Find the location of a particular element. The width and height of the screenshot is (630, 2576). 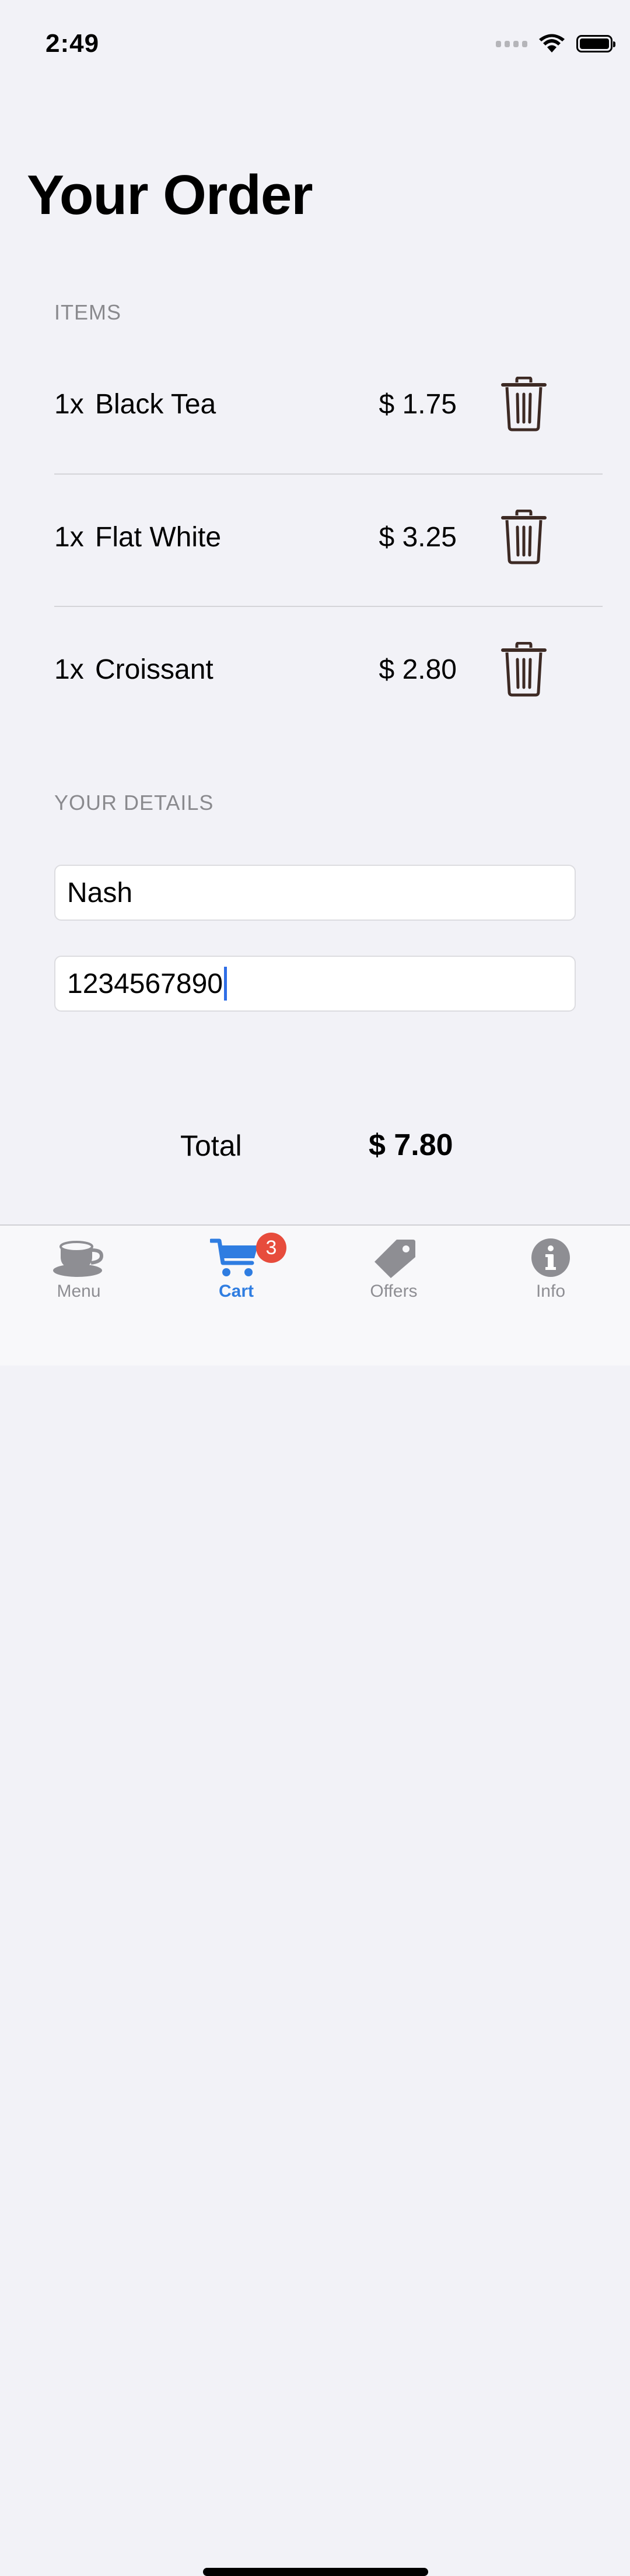

item-price: $ 3.25 is located at coordinates (418, 537).